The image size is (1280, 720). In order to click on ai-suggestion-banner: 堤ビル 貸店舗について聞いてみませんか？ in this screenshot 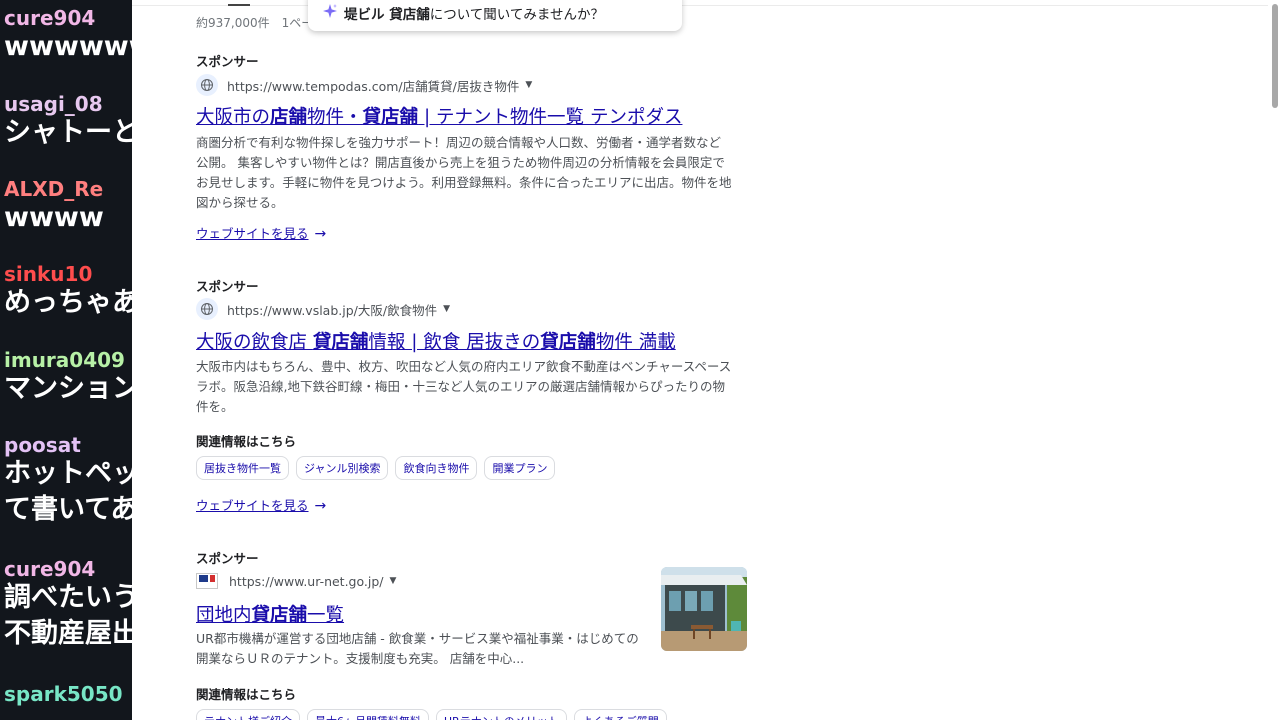, I will do `click(495, 15)`.